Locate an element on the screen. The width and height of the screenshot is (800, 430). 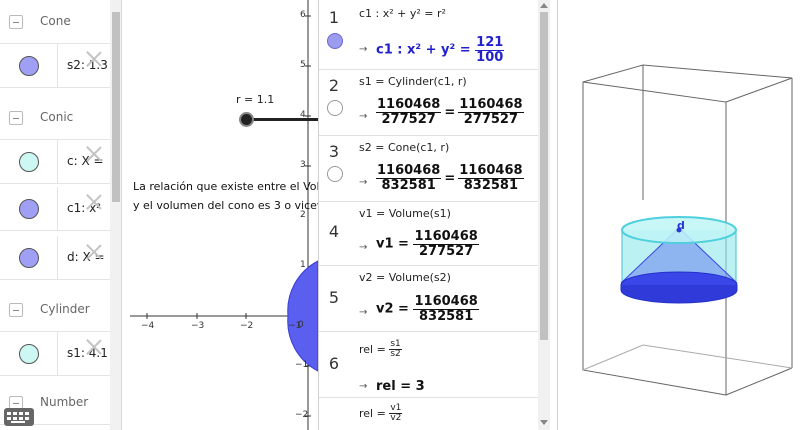
fraction: 121 100 is located at coordinates (490, 50).